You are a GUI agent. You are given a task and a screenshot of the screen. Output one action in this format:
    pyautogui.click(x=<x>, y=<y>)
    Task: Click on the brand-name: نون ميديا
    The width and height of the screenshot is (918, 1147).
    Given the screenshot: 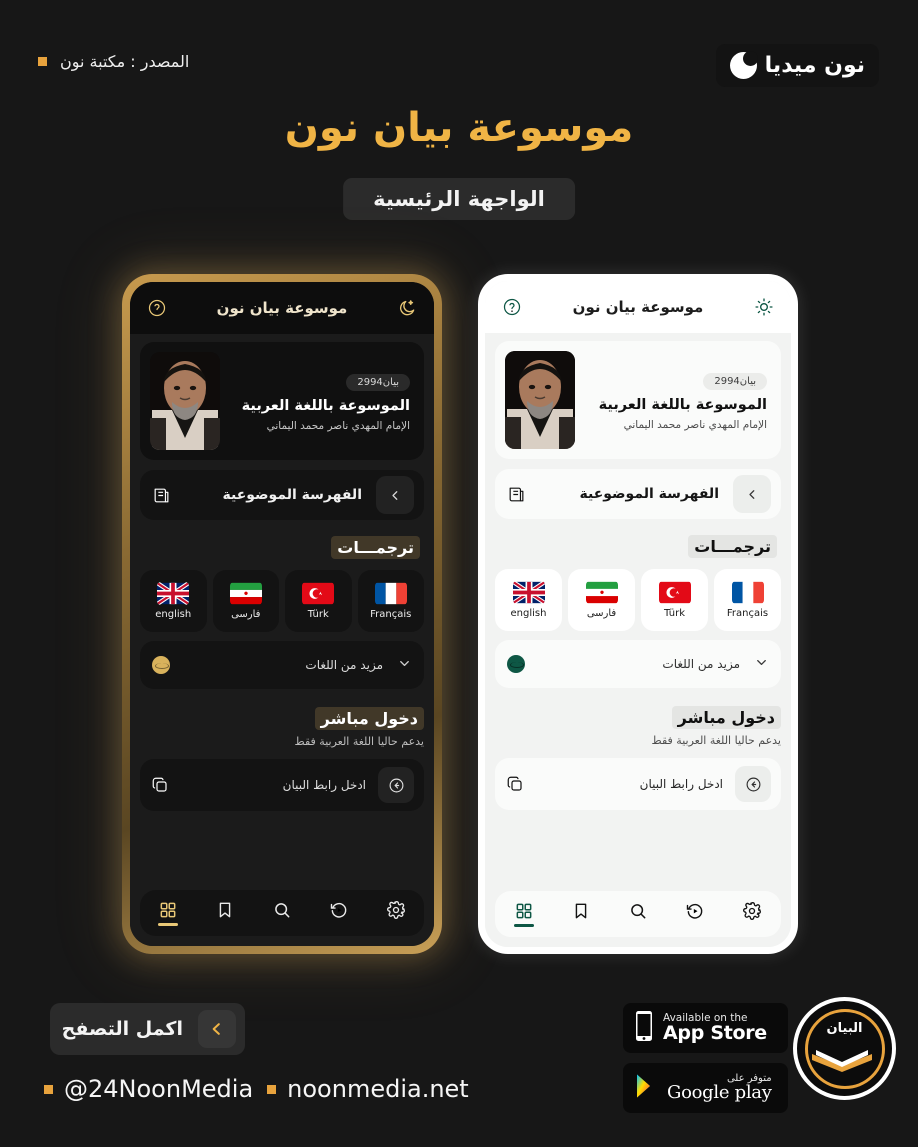 What is the action you would take?
    pyautogui.click(x=814, y=65)
    